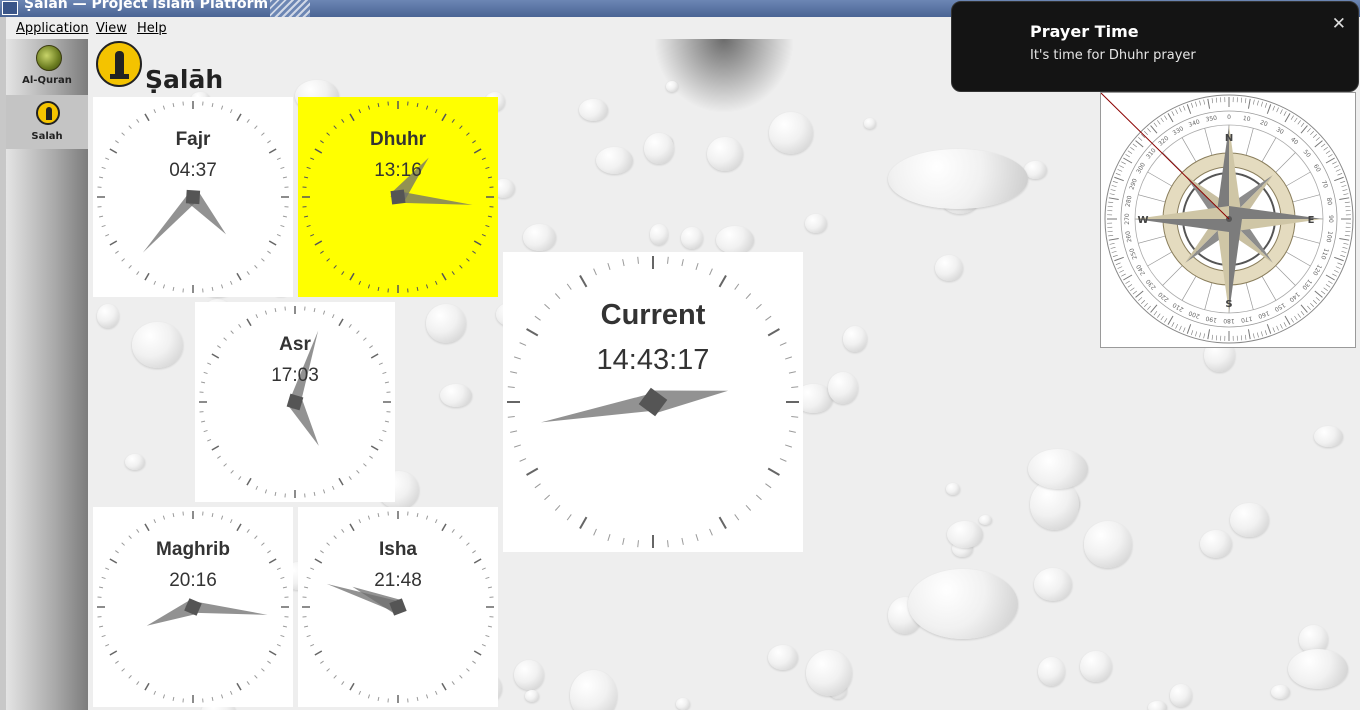 The image size is (1360, 710). I want to click on sidebar-item-salah: Salah, so click(47, 122).